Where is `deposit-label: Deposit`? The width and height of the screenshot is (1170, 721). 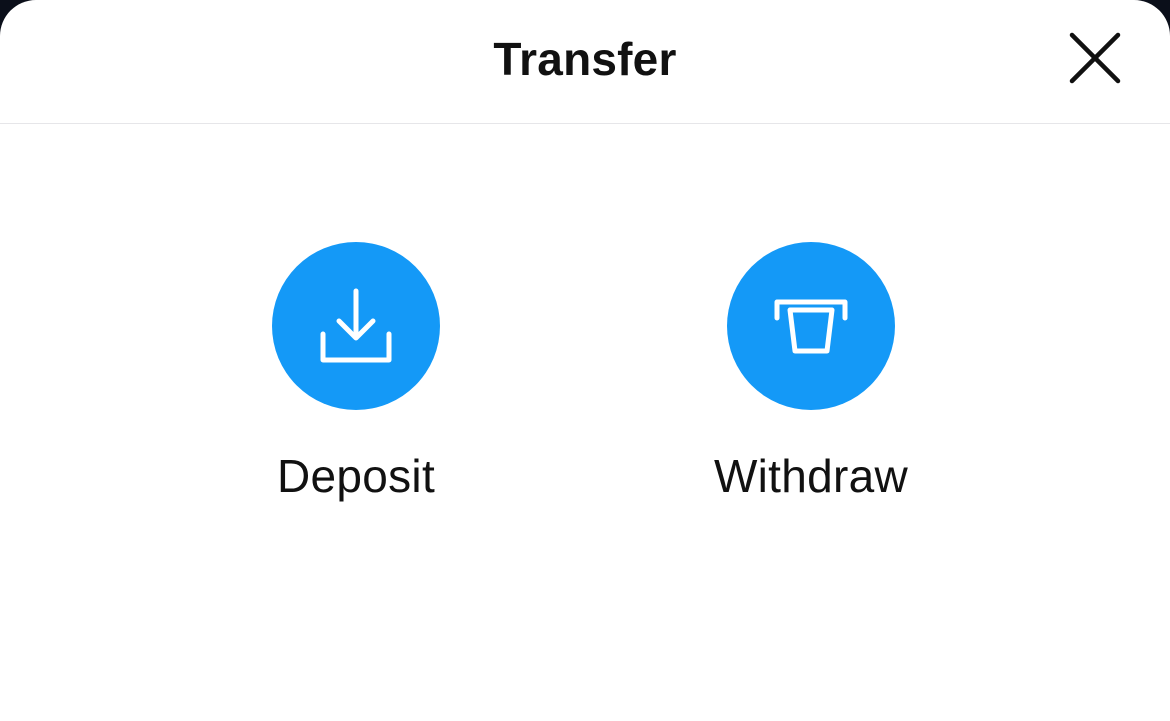
deposit-label: Deposit is located at coordinates (356, 476).